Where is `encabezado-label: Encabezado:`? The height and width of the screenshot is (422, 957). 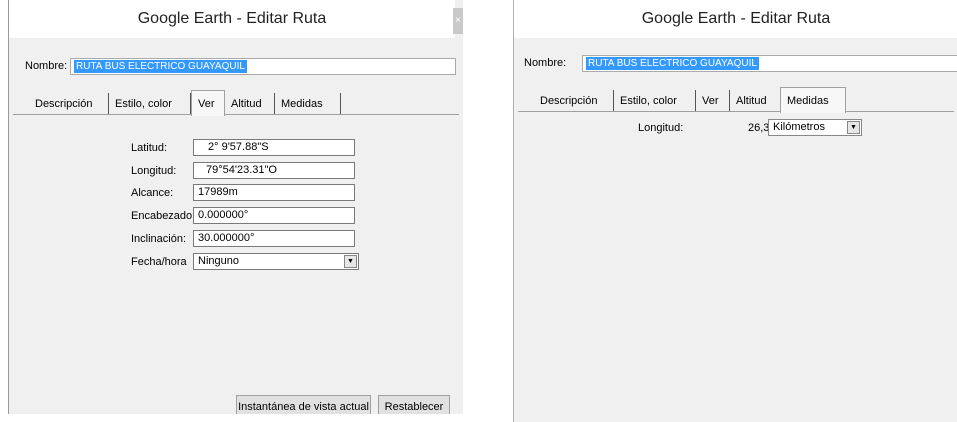
encabezado-label: Encabezado: is located at coordinates (163, 216).